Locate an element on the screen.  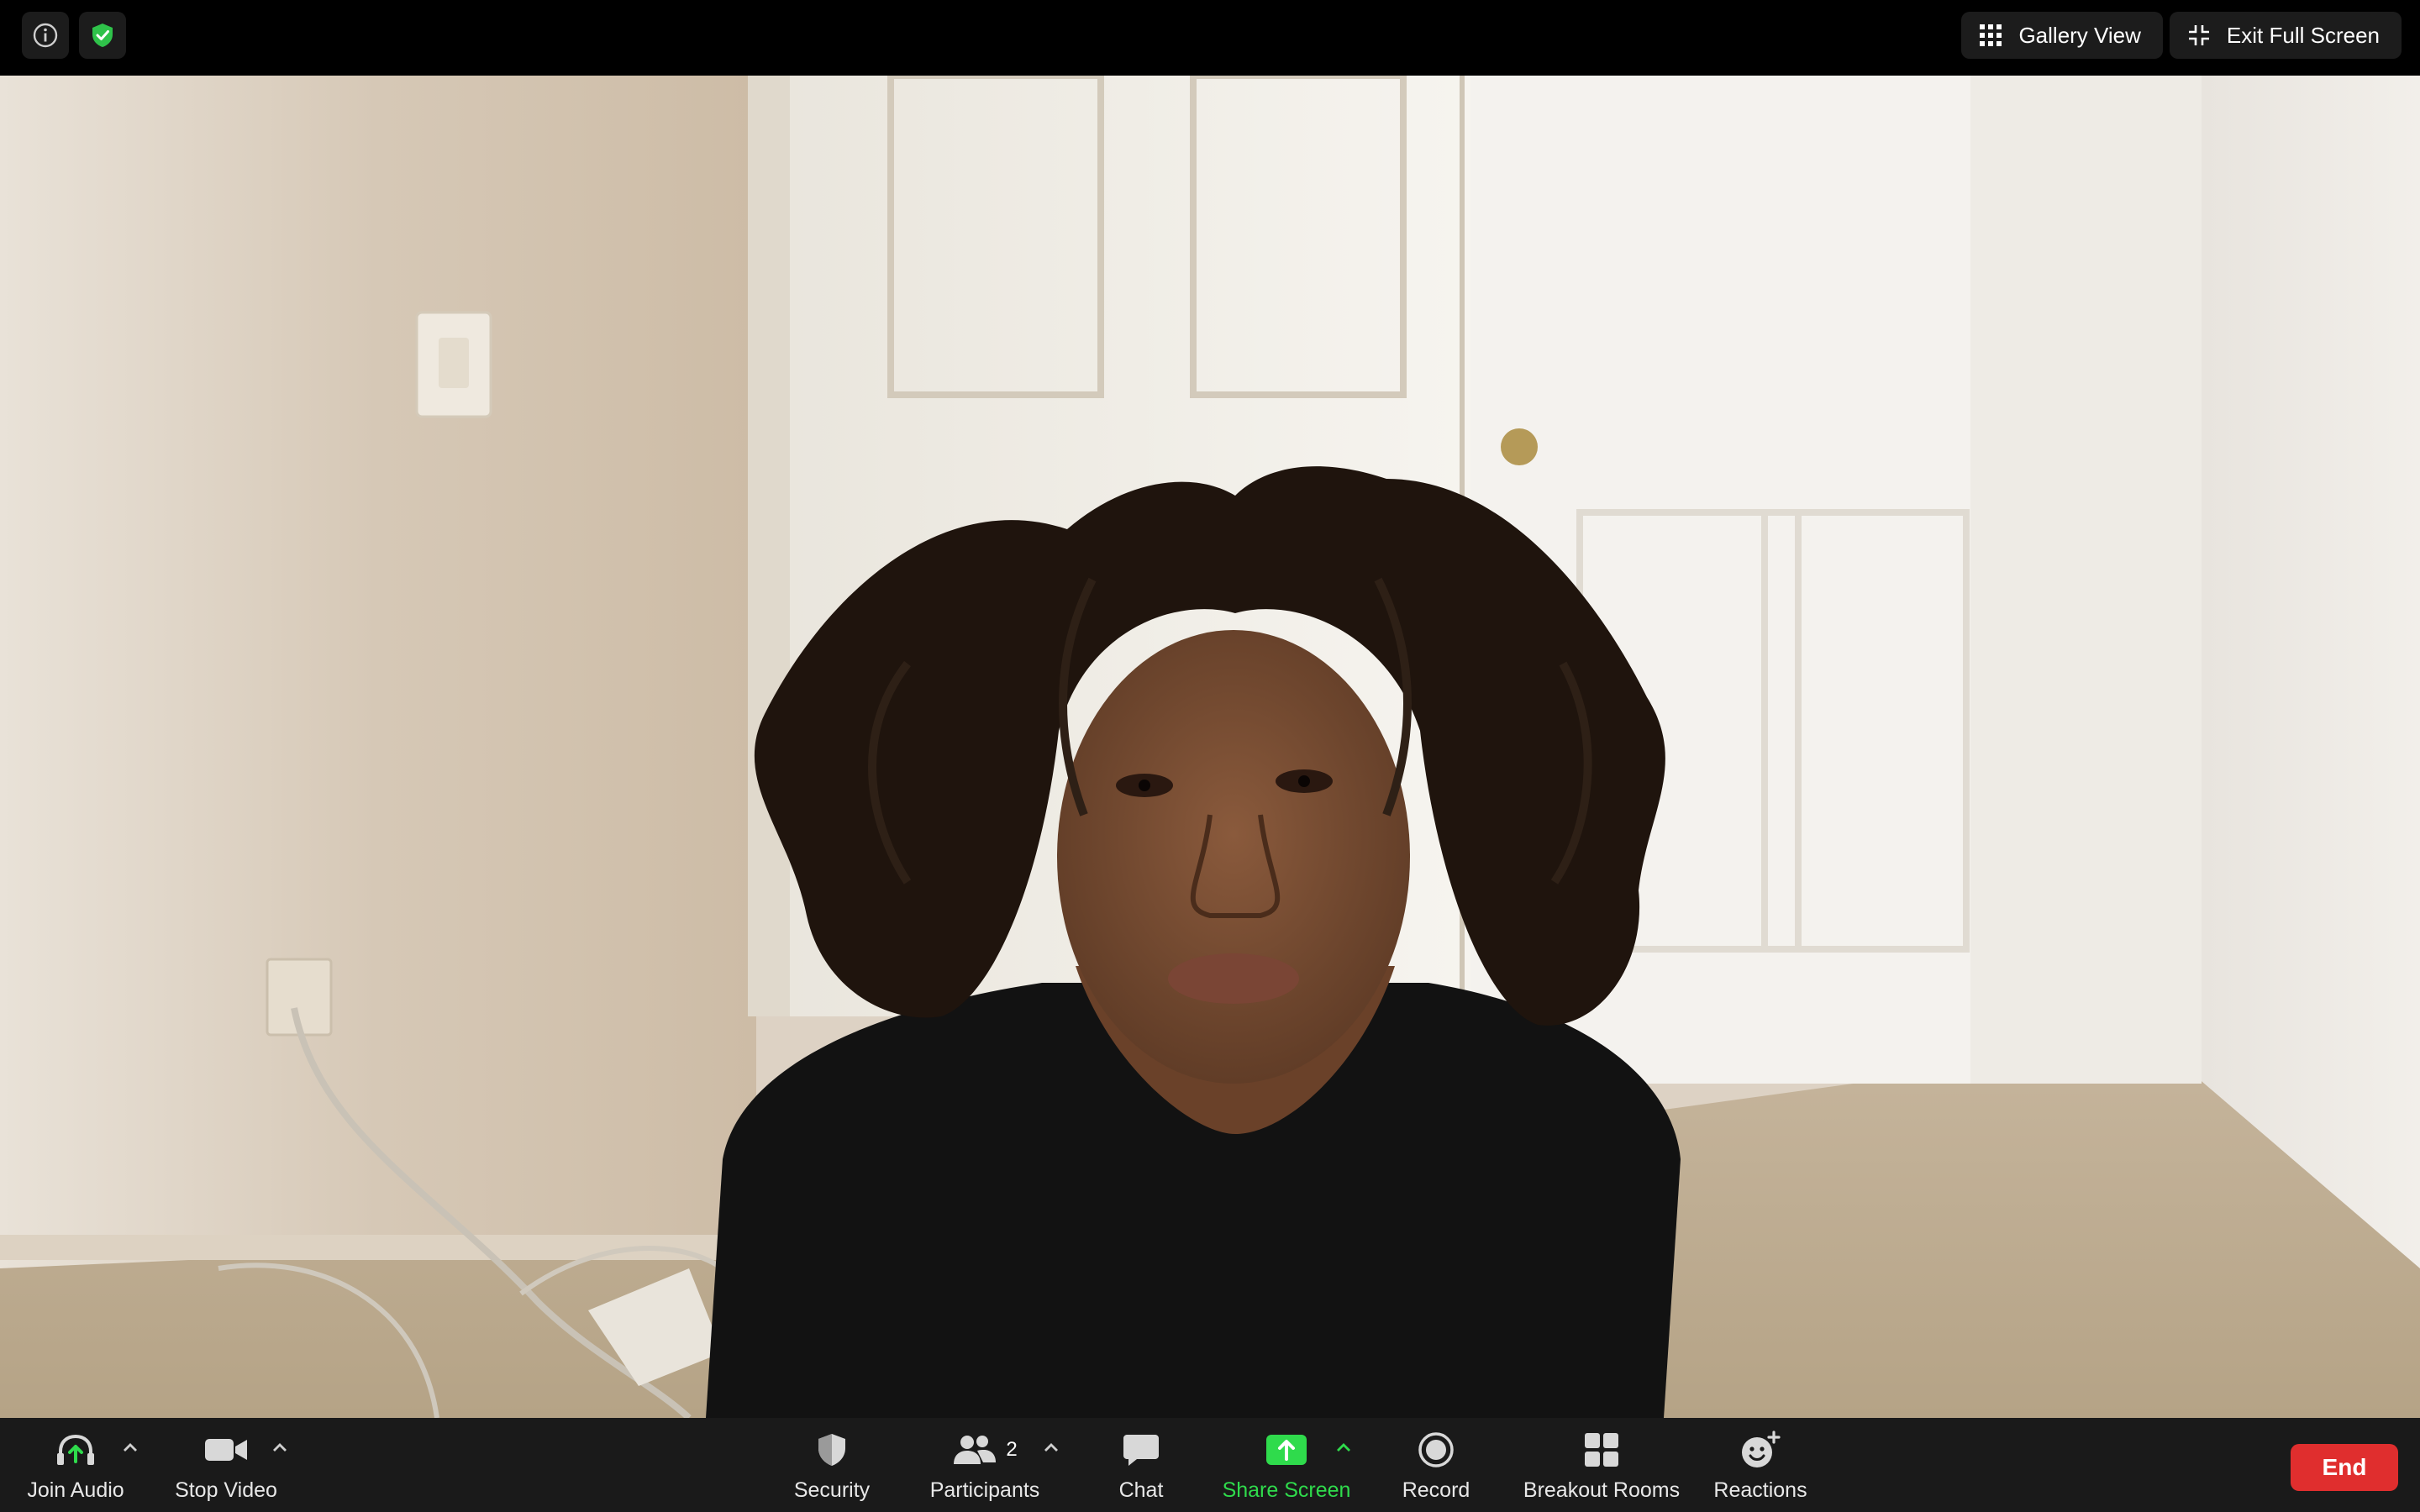
exit-full-screen-label: Exit Full Screen is located at coordinates (2303, 35).